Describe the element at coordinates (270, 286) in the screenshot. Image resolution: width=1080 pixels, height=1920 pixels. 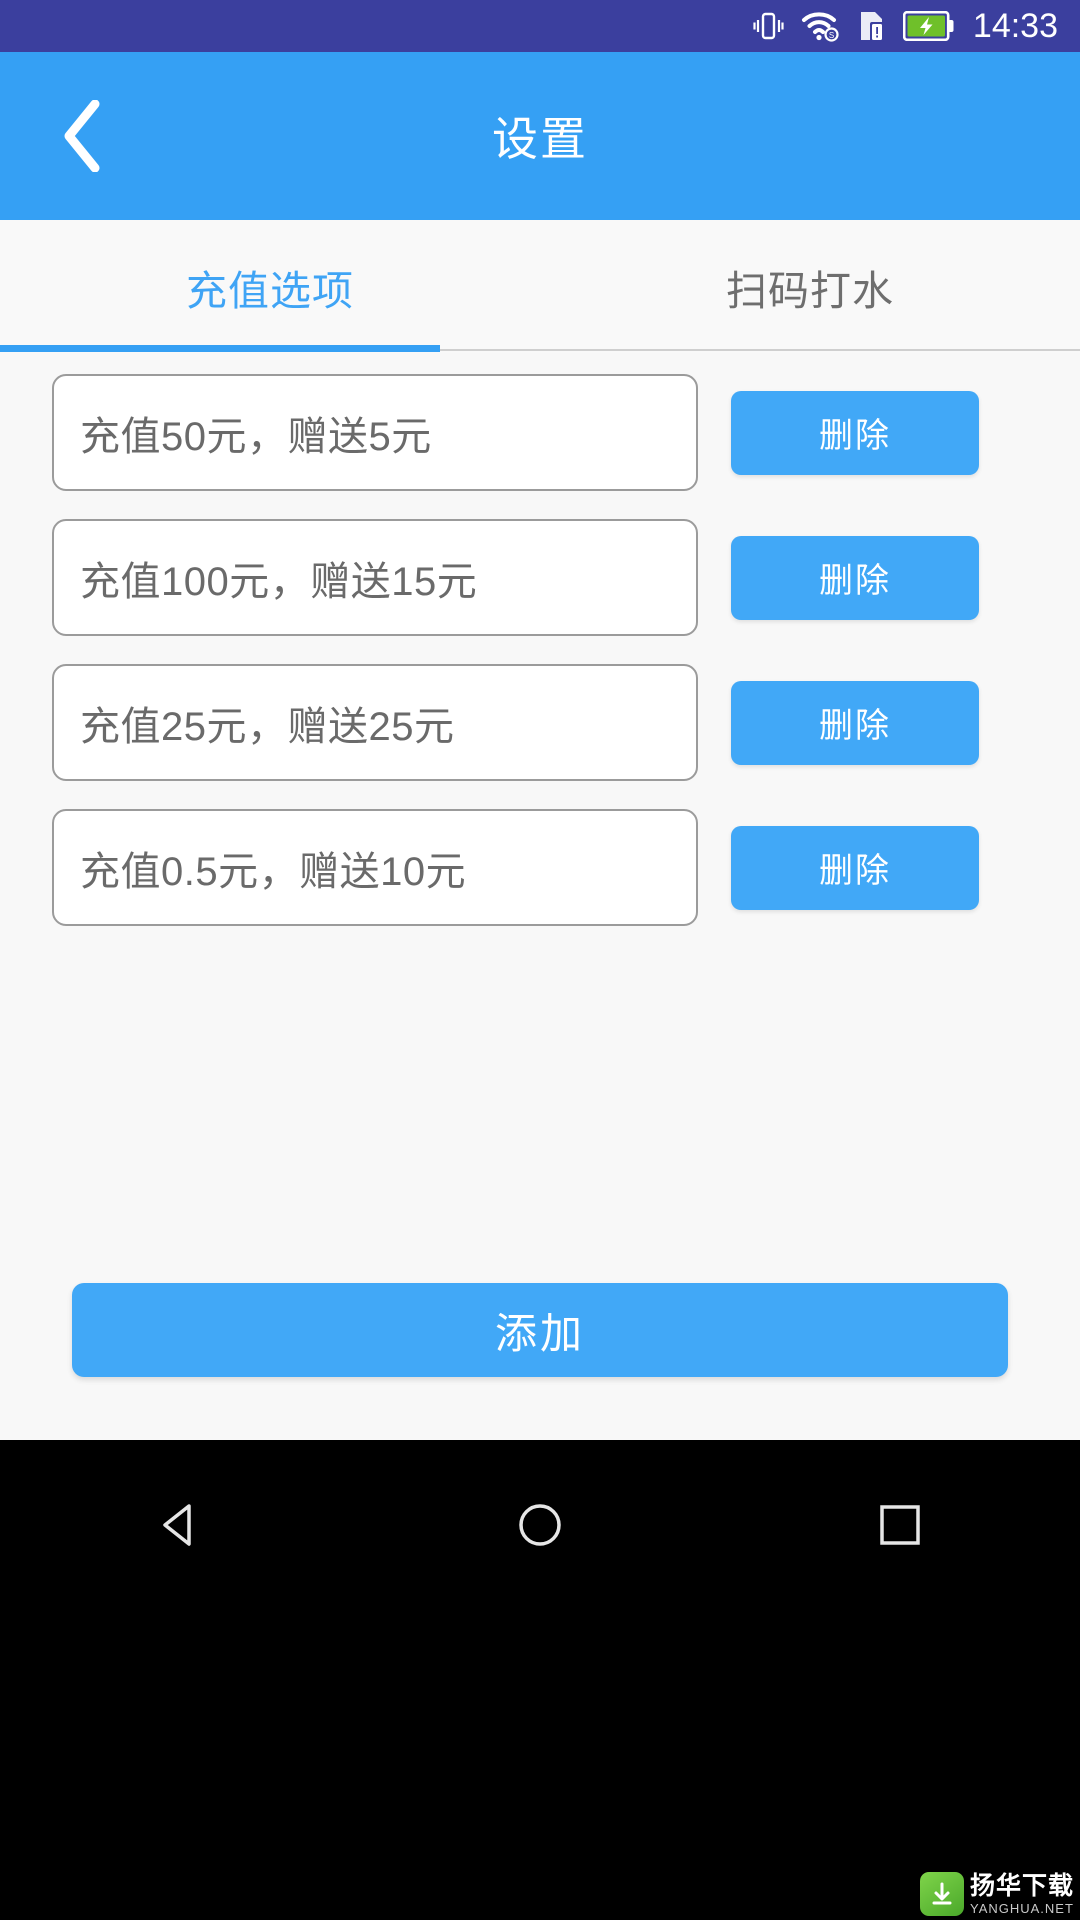
I see `tab-recharge-options: 充值选项` at that location.